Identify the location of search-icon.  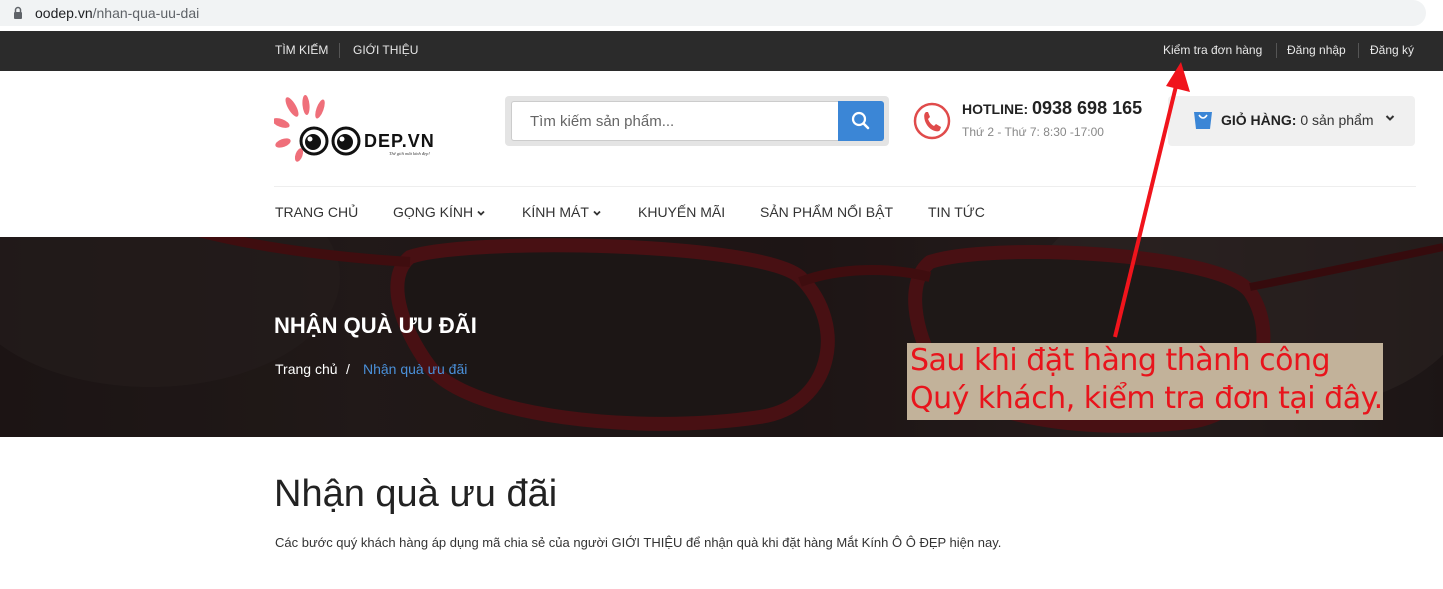
(860, 120).